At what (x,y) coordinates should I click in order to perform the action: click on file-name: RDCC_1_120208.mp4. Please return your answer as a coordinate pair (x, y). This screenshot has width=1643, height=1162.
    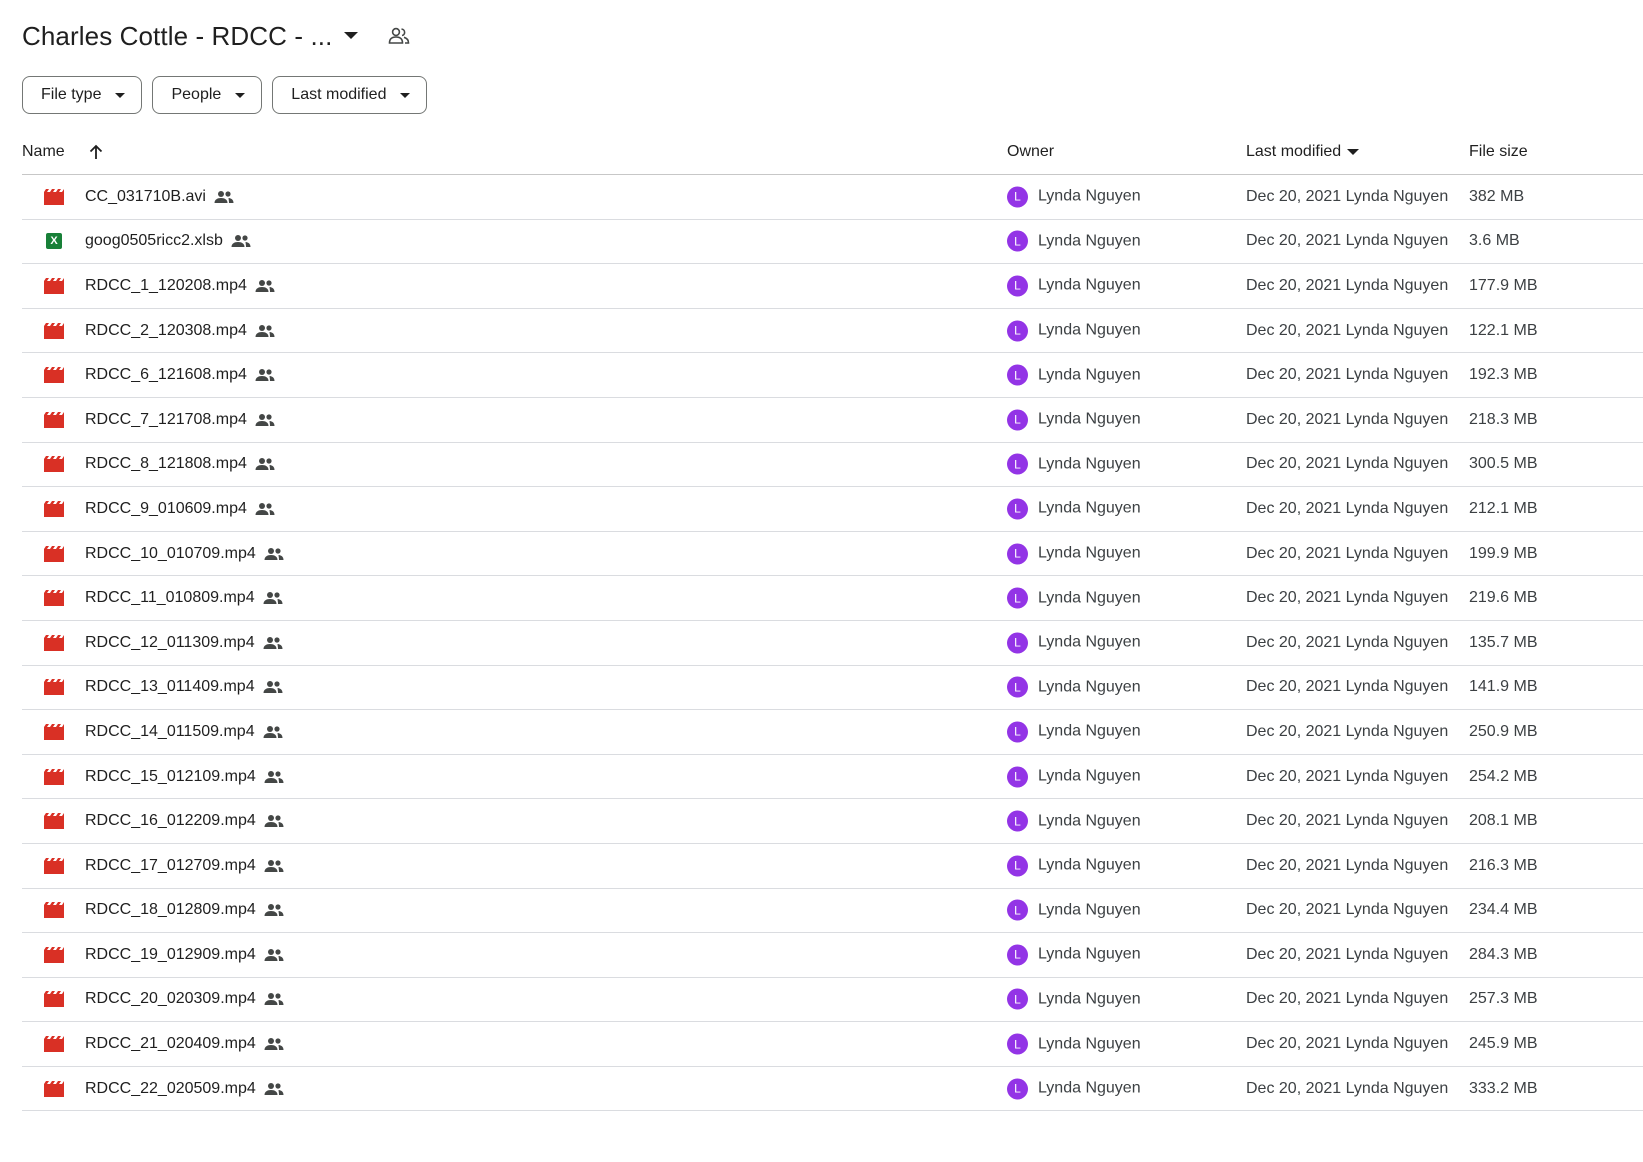
    Looking at the image, I should click on (180, 286).